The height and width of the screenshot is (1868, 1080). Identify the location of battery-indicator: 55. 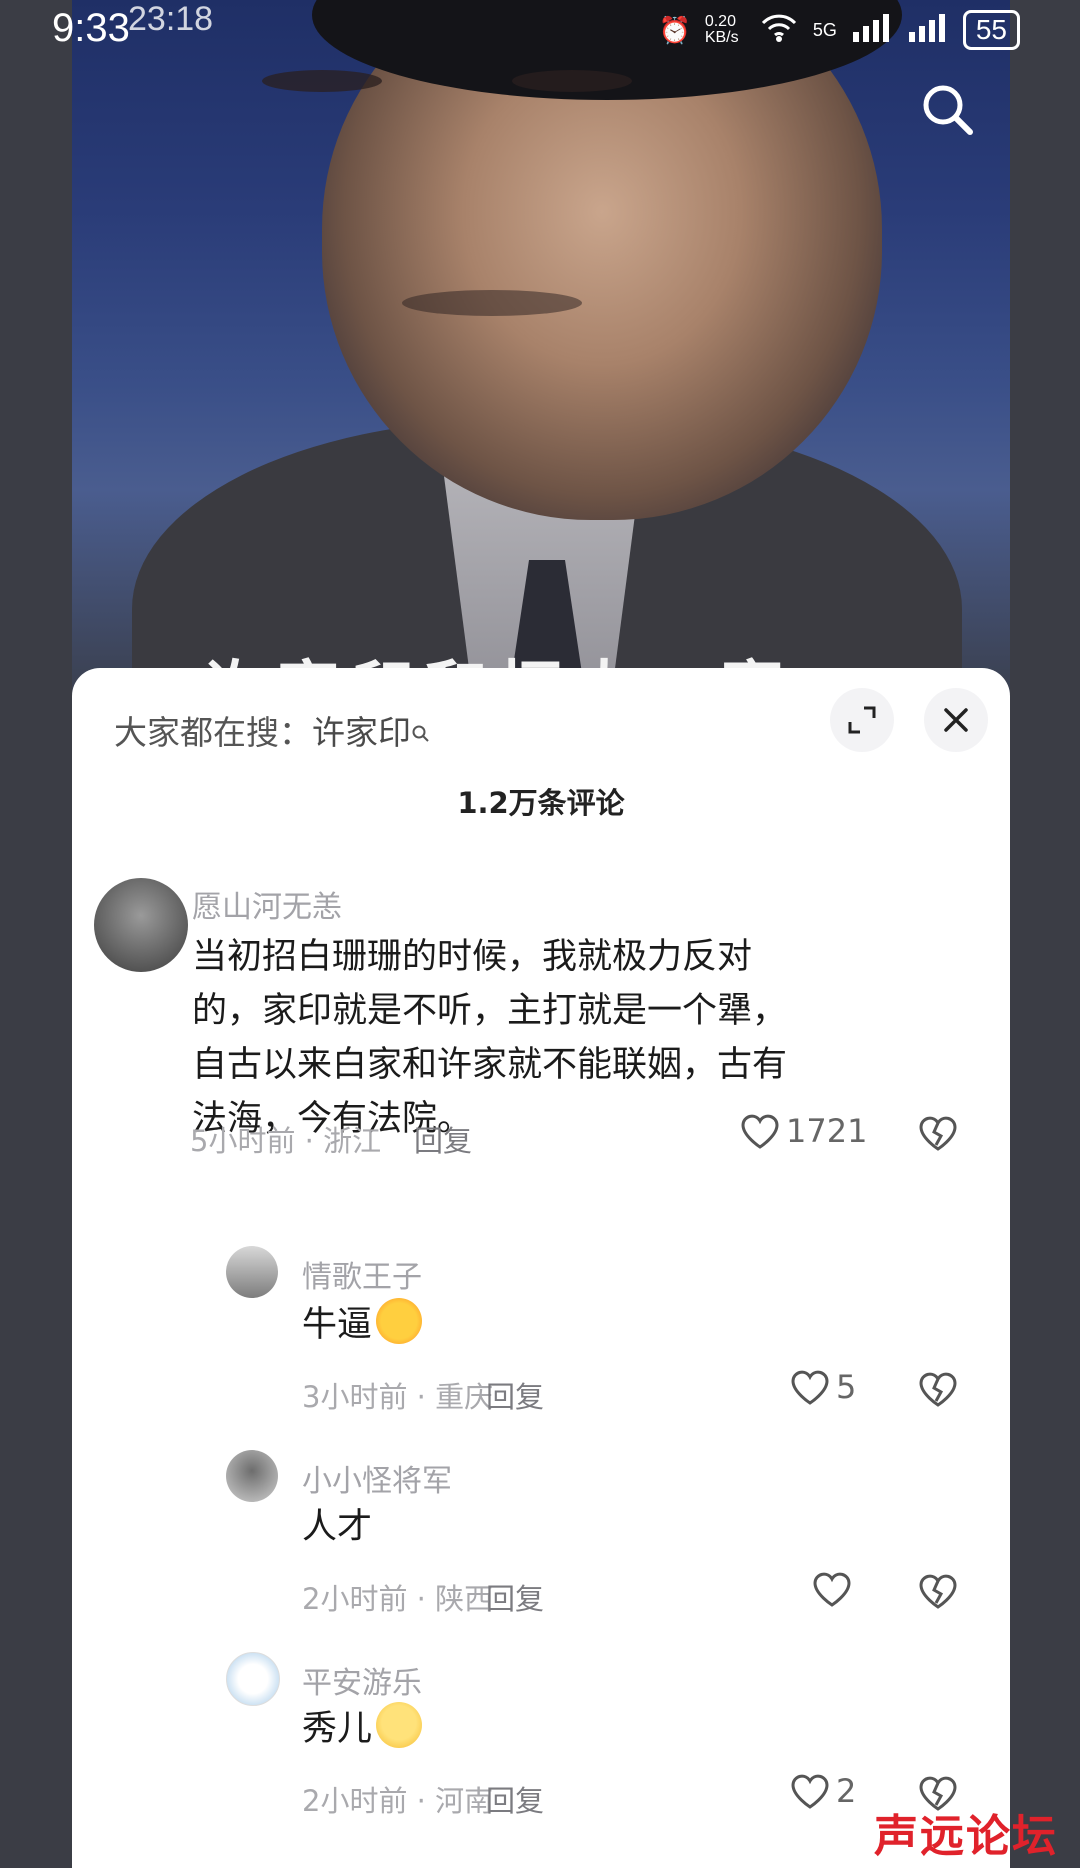
(991, 30).